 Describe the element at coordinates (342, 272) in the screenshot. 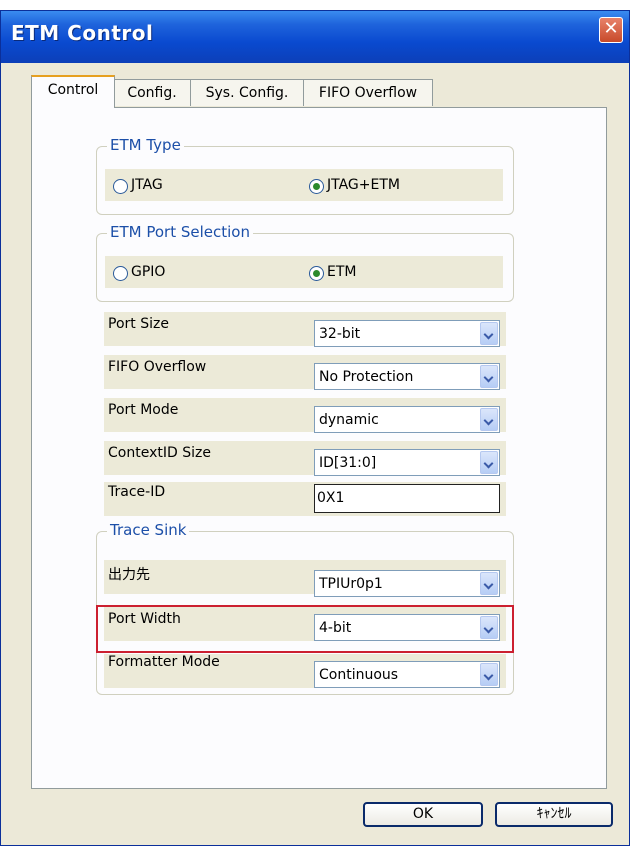

I see `radio-etm-label: ETM` at that location.